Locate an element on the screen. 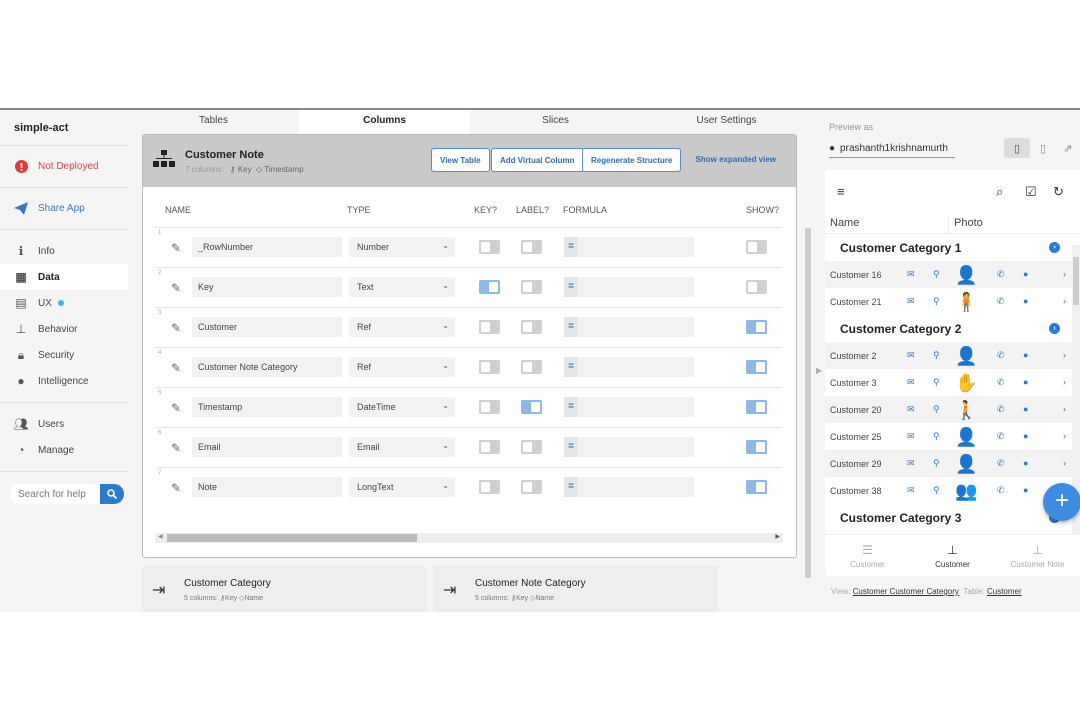 Image resolution: width=1080 pixels, height=720 pixels. list-item: Customer 21 ✉ ⚲ 🧍 ✆ ● › is located at coordinates (952, 301).